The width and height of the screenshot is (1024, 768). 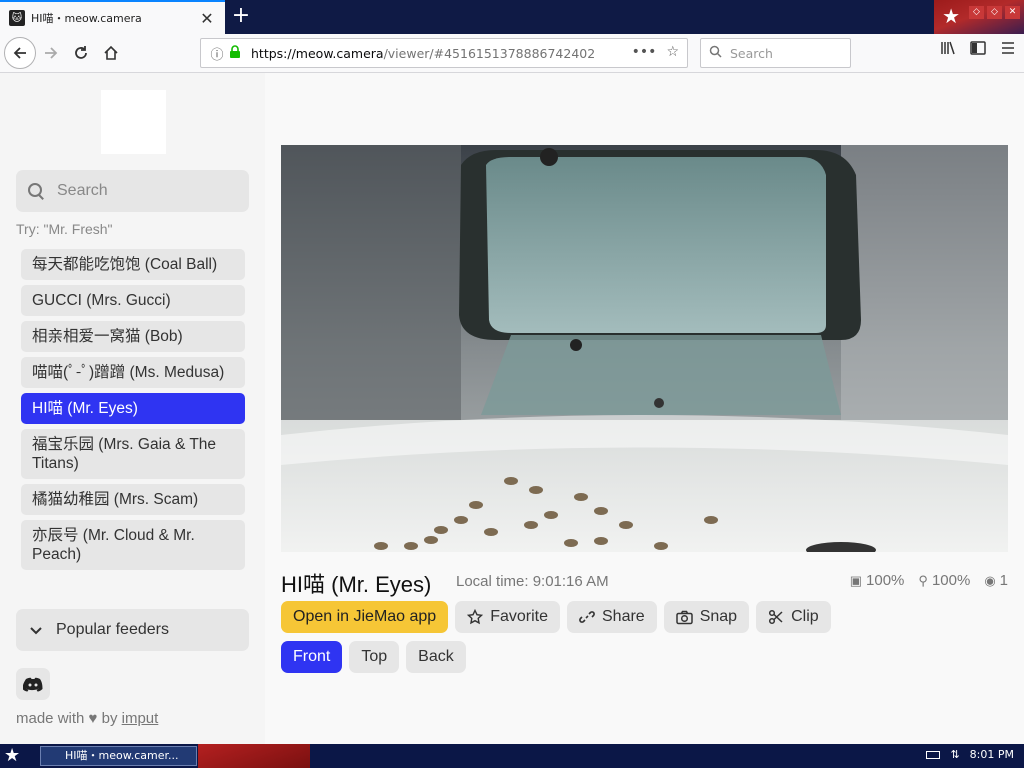 I want to click on close-tab-icon: ✕, so click(x=207, y=18).